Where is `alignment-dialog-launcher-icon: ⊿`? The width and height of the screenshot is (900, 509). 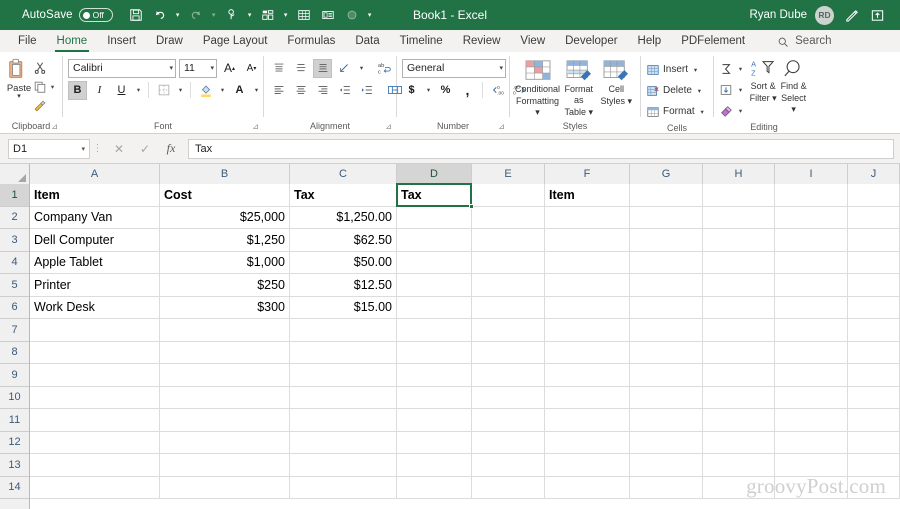
alignment-dialog-launcher-icon: ⊿ is located at coordinates (388, 126).